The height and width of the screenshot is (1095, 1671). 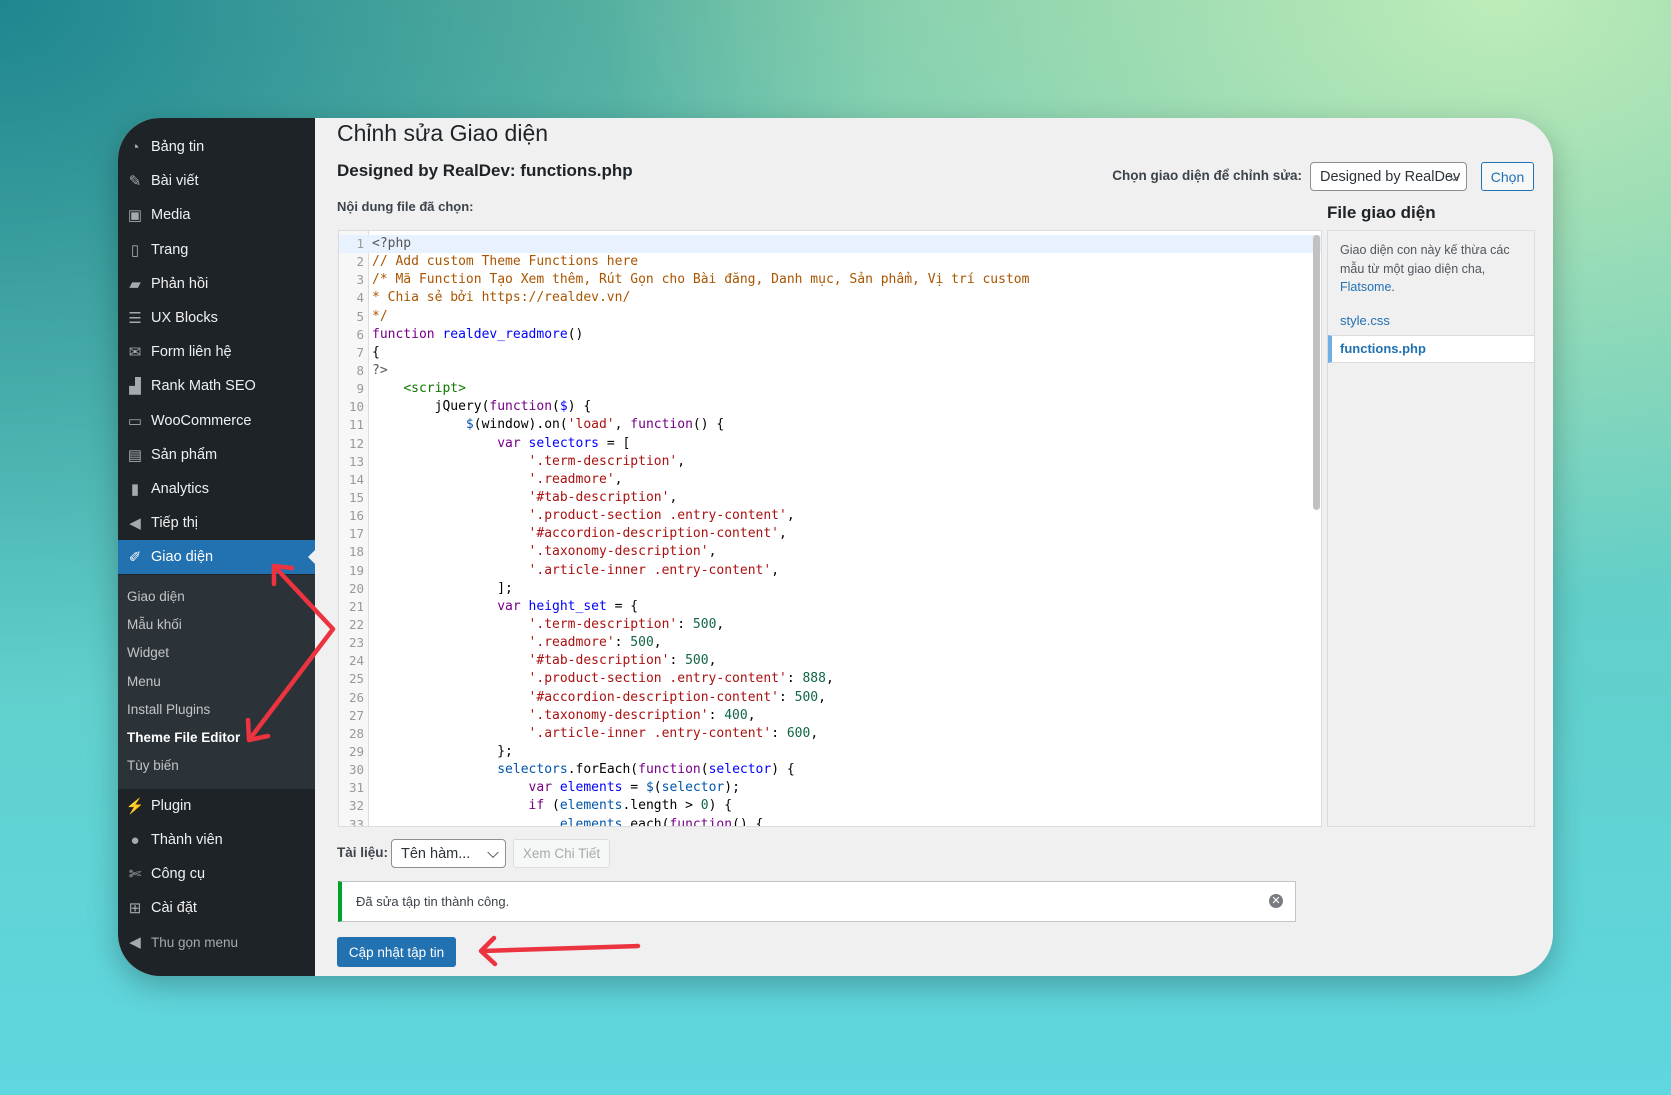 I want to click on theme-select: Designed by RealDev, so click(x=1388, y=176).